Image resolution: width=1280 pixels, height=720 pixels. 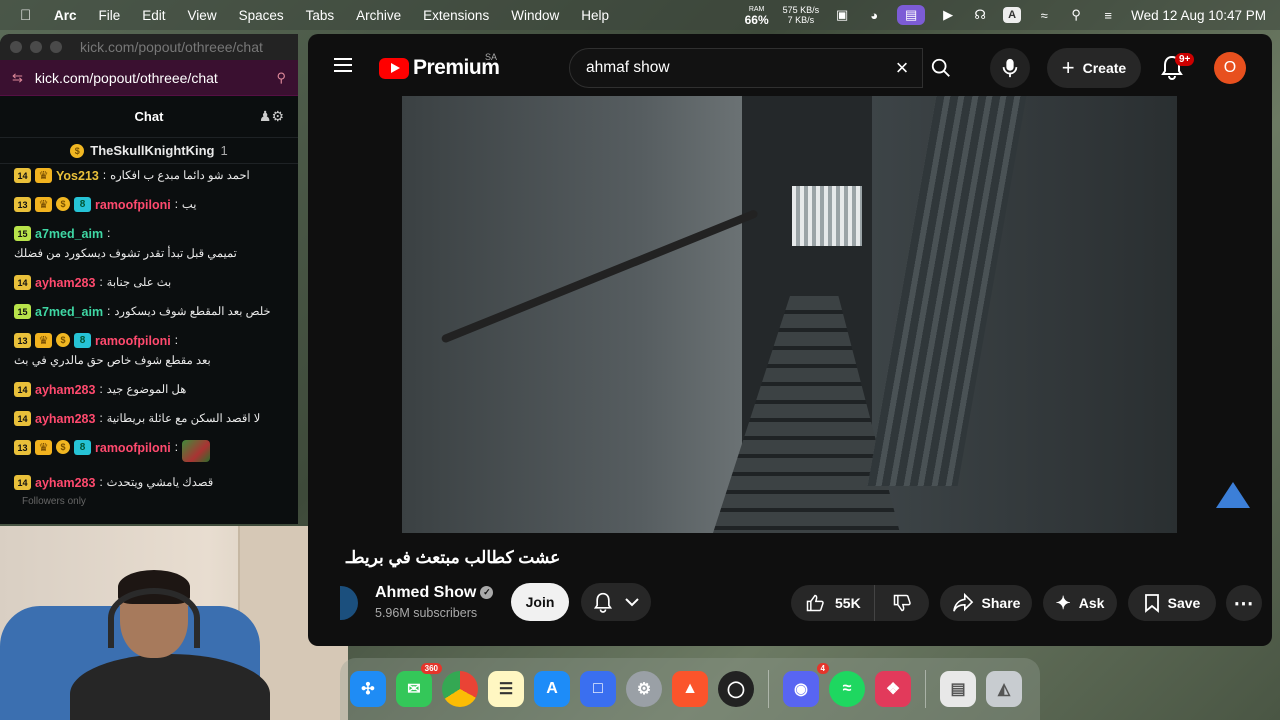 I want to click on arc-icon: ❖, so click(x=893, y=689).